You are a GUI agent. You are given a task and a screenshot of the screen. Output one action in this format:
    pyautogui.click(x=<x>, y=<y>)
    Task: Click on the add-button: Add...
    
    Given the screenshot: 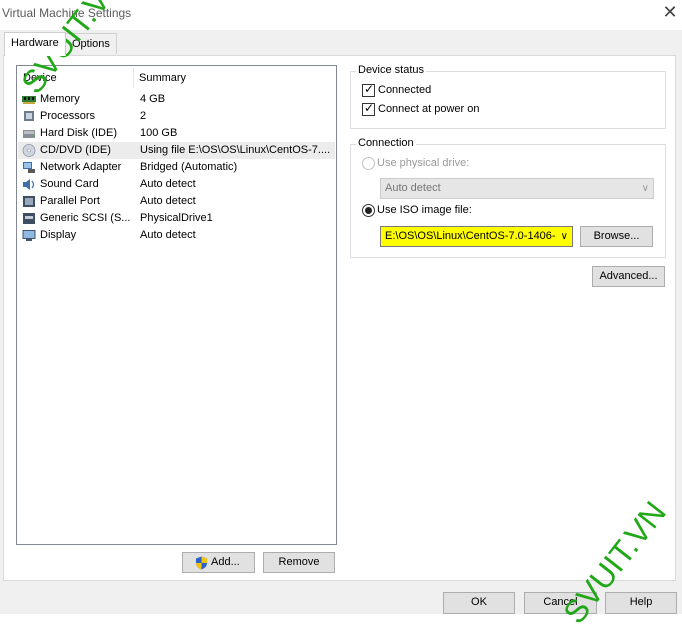 What is the action you would take?
    pyautogui.click(x=218, y=562)
    